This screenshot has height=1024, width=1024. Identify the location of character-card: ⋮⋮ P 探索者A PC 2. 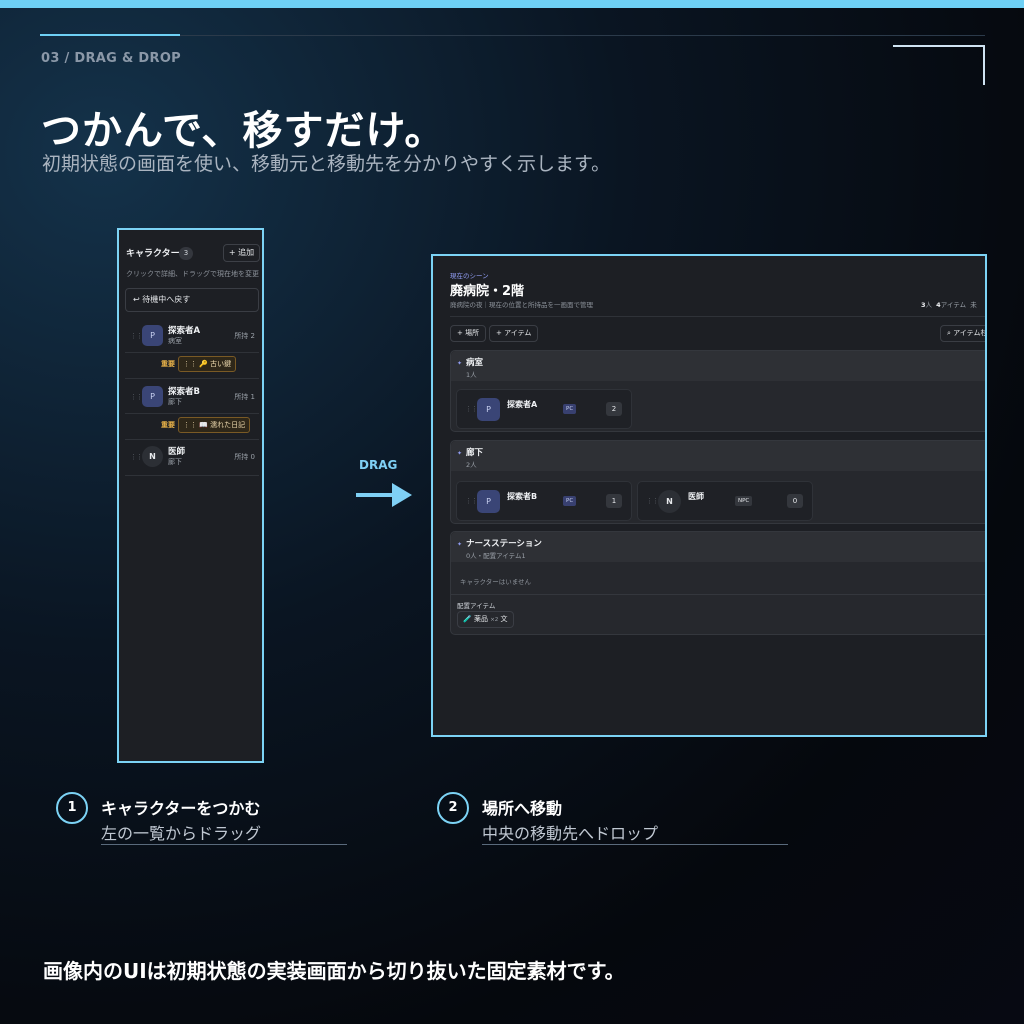
(544, 409).